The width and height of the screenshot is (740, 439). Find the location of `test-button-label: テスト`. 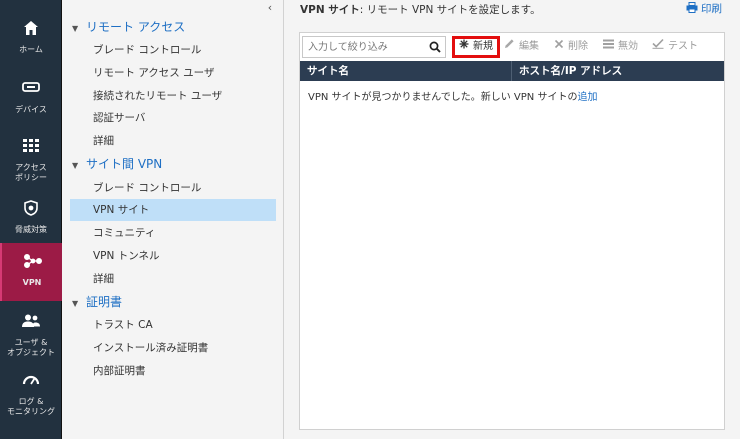

test-button-label: テスト is located at coordinates (683, 46).